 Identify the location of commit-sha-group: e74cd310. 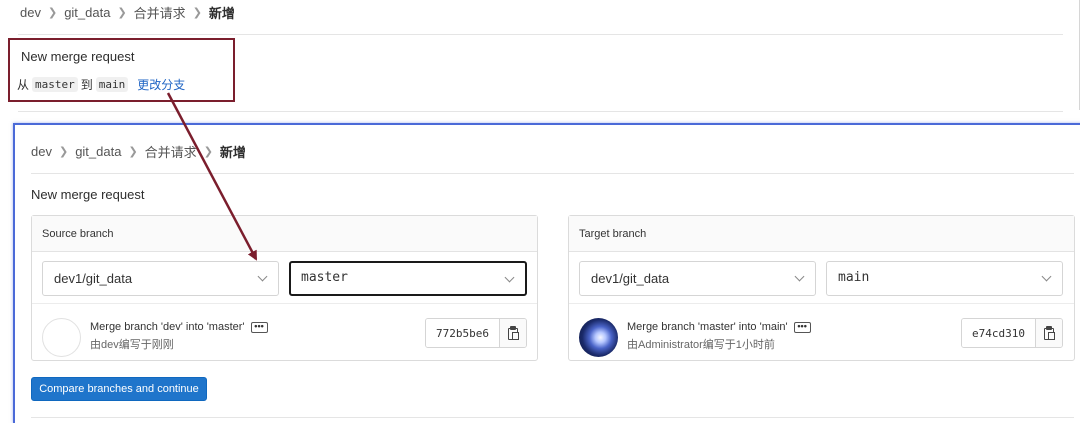
(1012, 333).